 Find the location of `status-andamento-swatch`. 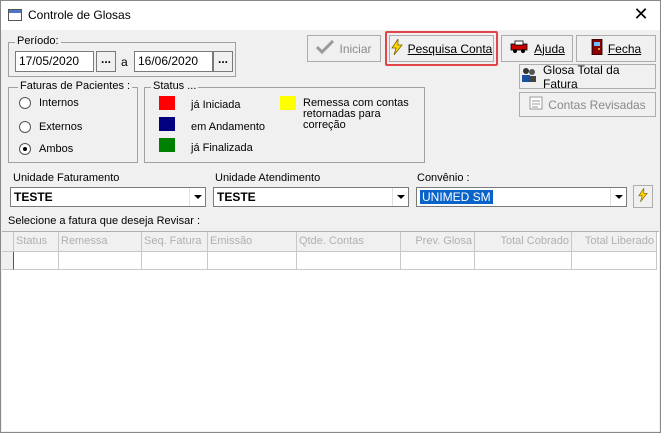

status-andamento-swatch is located at coordinates (167, 124).